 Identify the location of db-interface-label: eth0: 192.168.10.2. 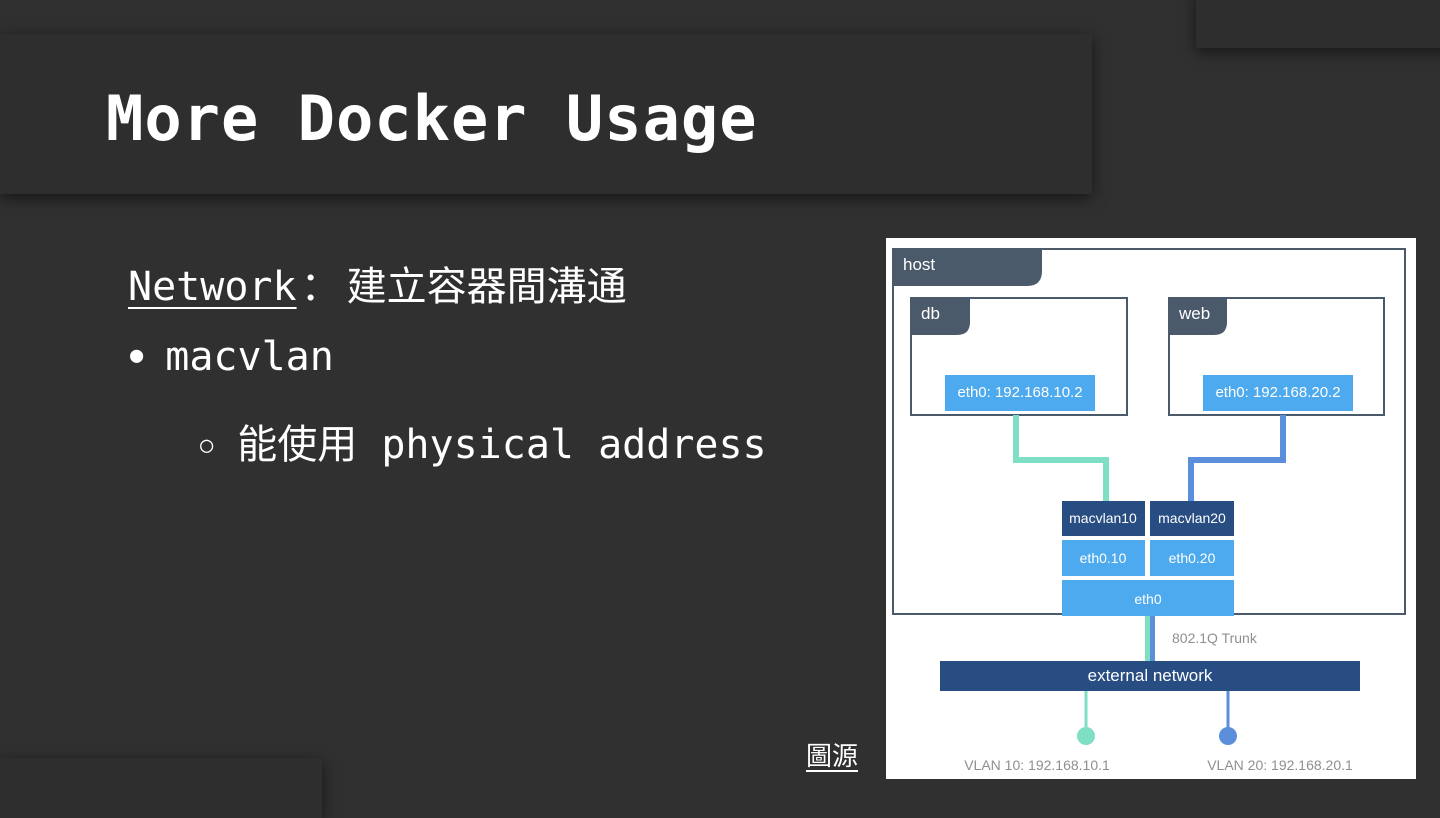
(1019, 392).